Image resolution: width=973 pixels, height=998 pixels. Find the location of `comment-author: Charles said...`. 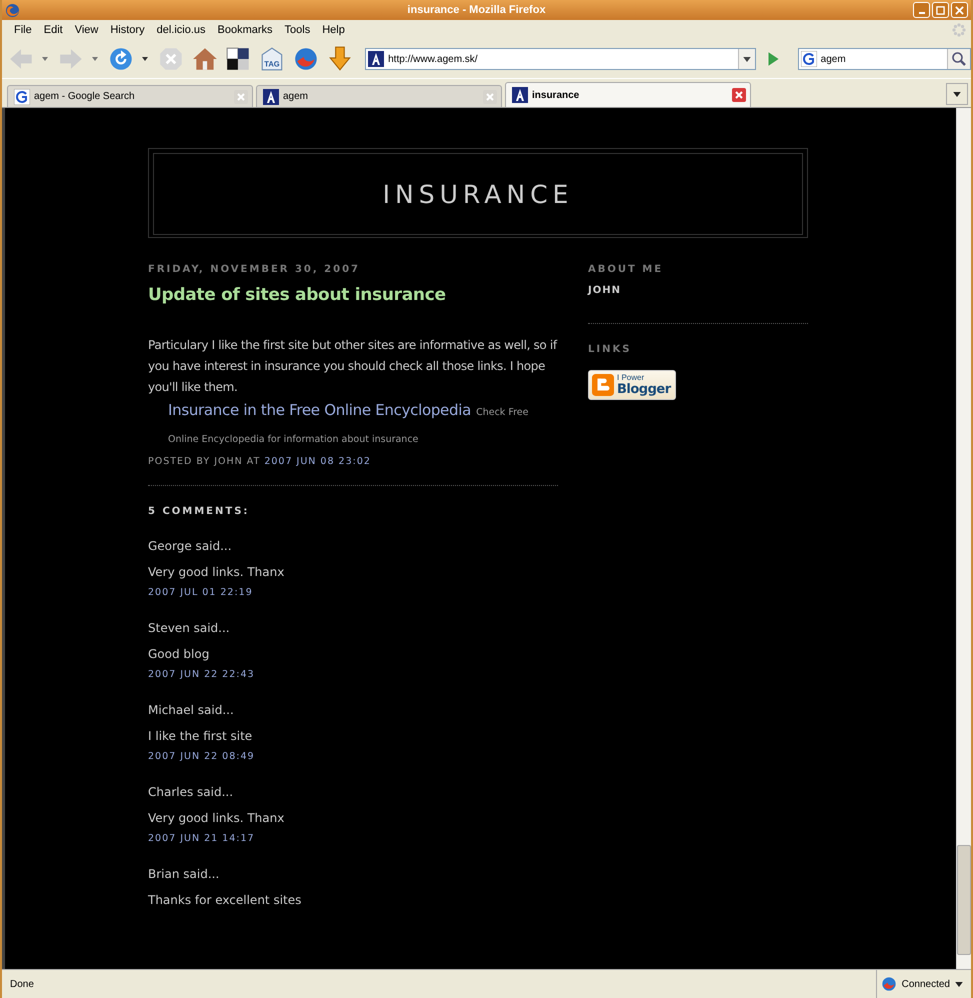

comment-author: Charles said... is located at coordinates (191, 792).